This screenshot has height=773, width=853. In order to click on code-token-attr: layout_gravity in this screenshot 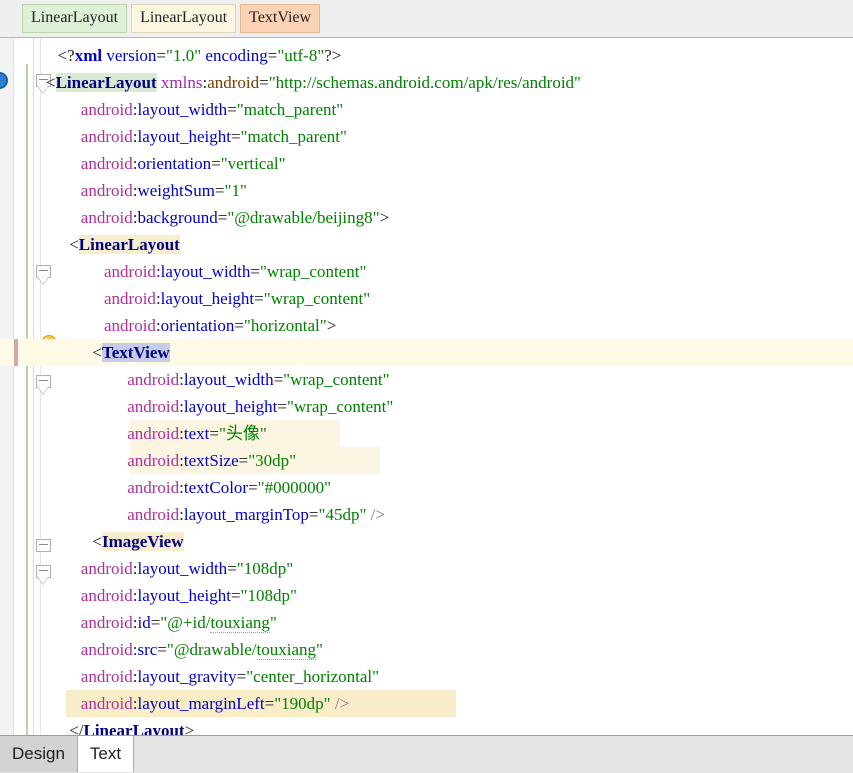, I will do `click(187, 676)`.